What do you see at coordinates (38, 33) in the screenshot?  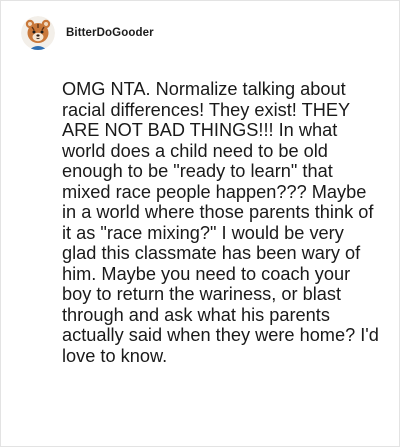 I see `bear-avatar-icon` at bounding box center [38, 33].